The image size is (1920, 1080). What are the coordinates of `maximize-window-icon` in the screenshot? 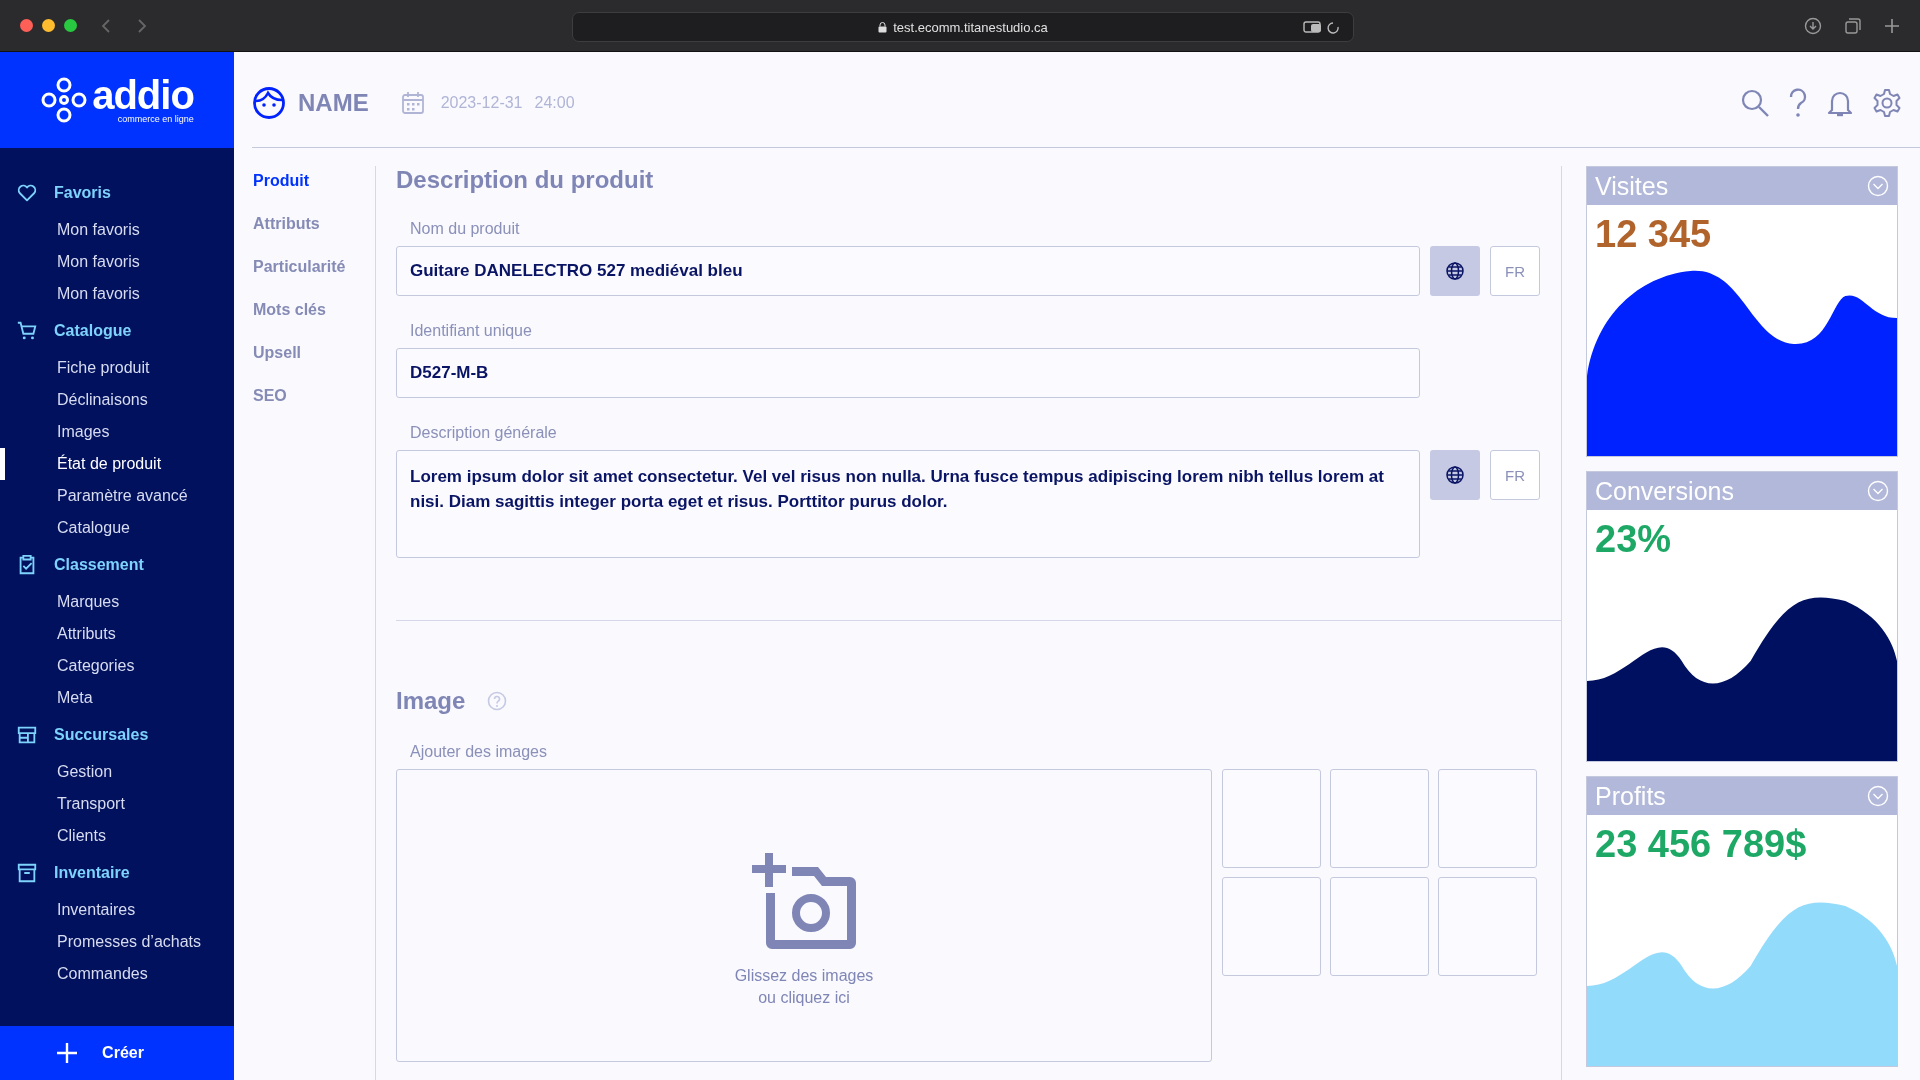 It's located at (70, 25).